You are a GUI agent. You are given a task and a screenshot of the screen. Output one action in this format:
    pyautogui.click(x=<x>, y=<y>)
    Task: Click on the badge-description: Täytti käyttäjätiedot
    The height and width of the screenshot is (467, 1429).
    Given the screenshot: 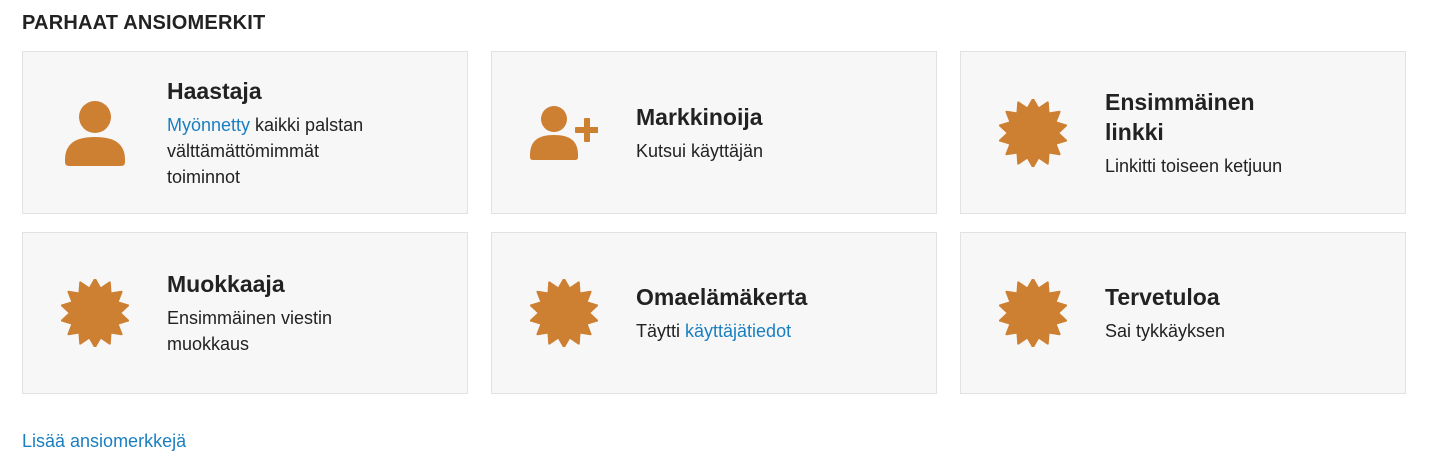 What is the action you would take?
    pyautogui.click(x=751, y=331)
    